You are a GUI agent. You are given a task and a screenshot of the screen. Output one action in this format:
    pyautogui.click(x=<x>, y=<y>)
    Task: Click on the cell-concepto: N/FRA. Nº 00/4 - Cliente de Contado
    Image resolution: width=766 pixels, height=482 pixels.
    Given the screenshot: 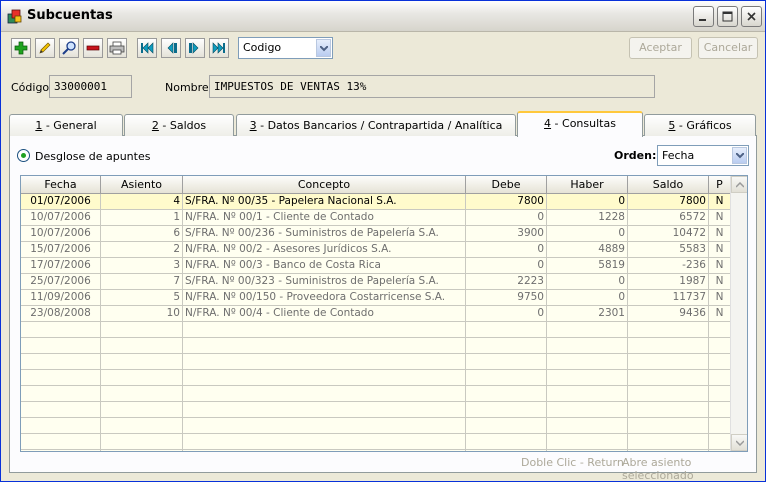 What is the action you would take?
    pyautogui.click(x=324, y=314)
    